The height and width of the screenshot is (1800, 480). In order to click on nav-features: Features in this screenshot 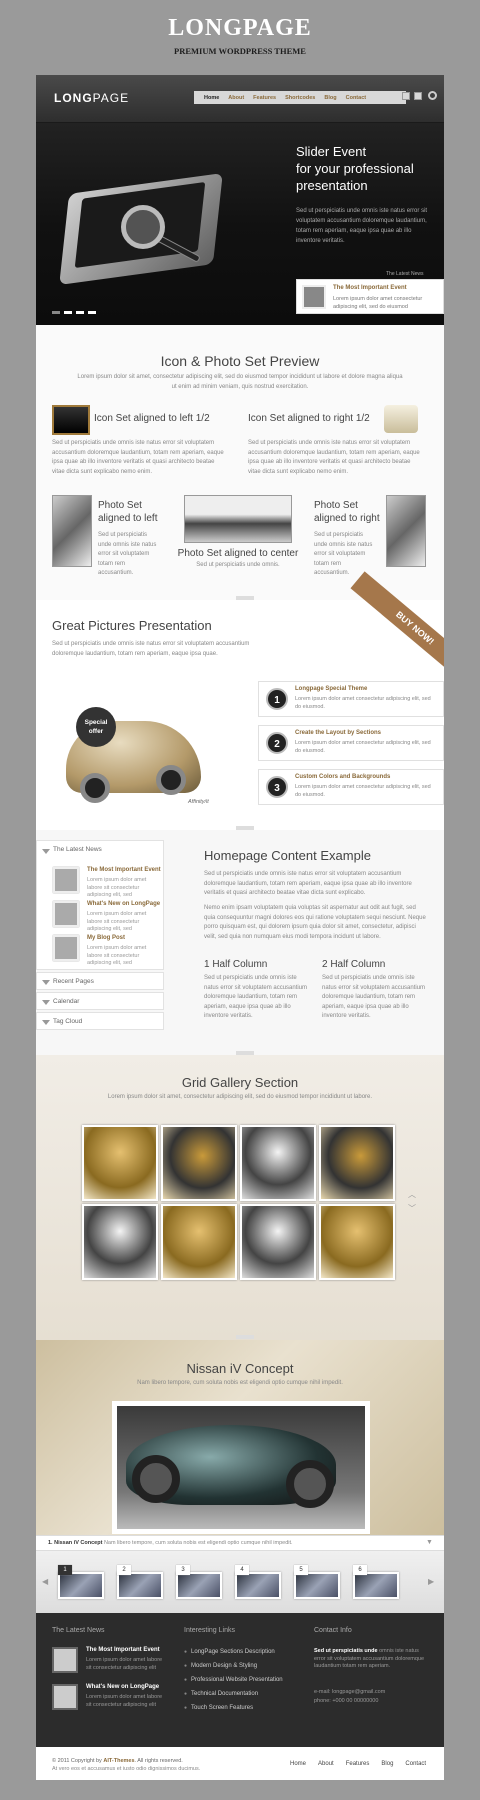, I will do `click(264, 98)`.